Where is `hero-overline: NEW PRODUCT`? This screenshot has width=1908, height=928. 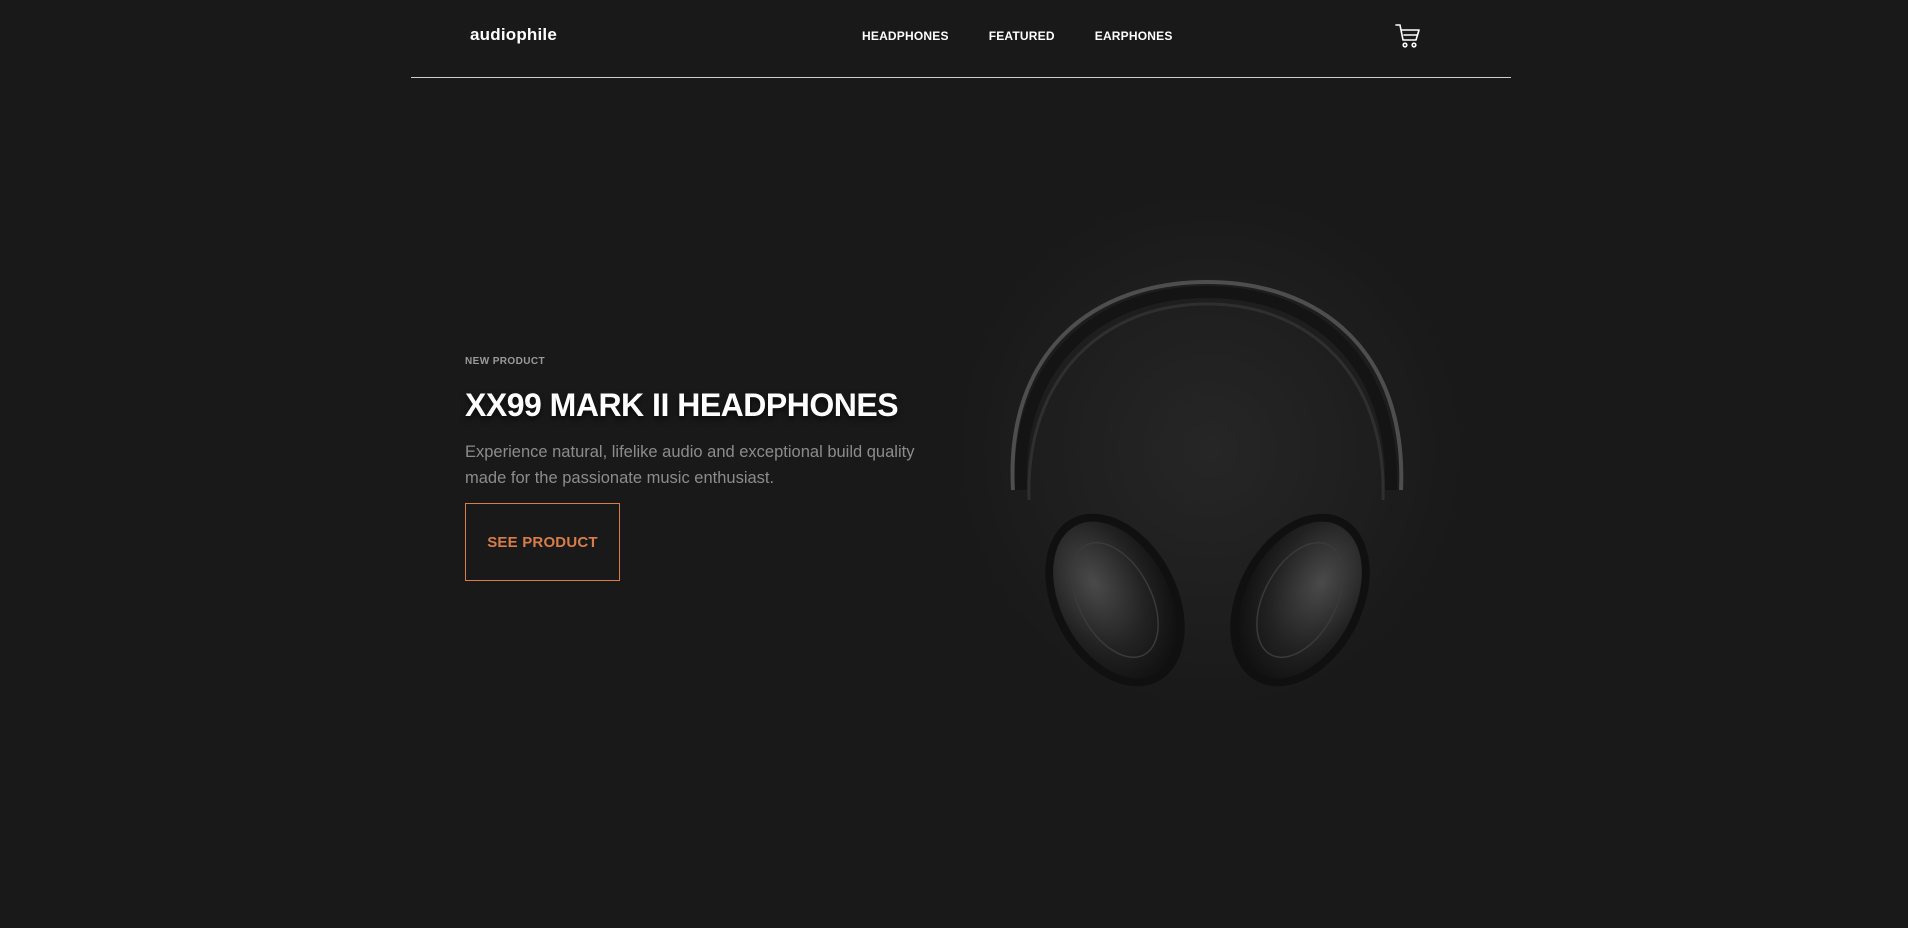 hero-overline: NEW PRODUCT is located at coordinates (505, 361).